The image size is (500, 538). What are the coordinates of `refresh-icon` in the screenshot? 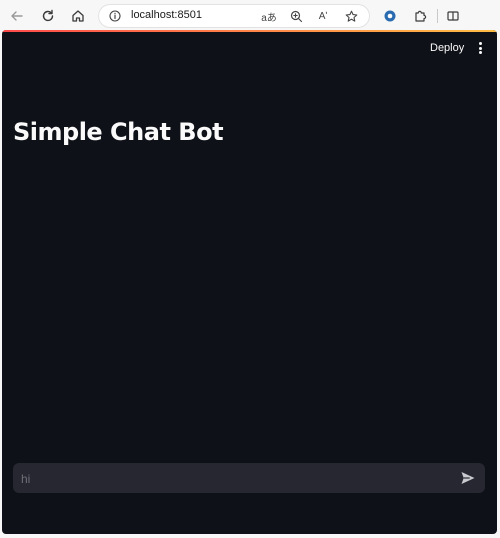 It's located at (48, 16).